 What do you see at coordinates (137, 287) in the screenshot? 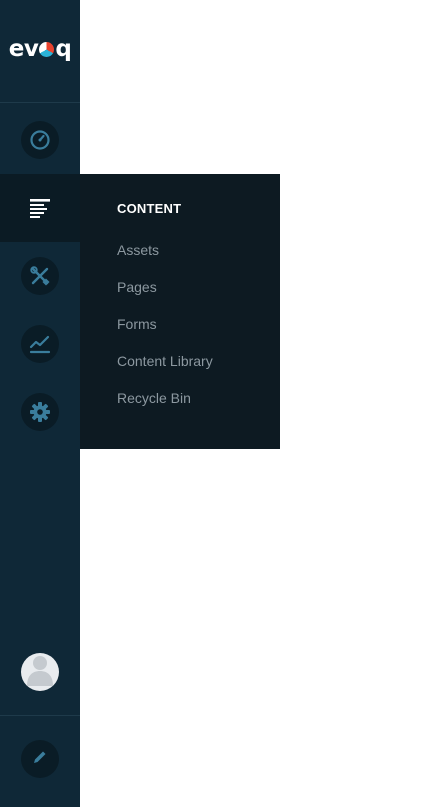
I see `flyout-item-pages: Pages` at bounding box center [137, 287].